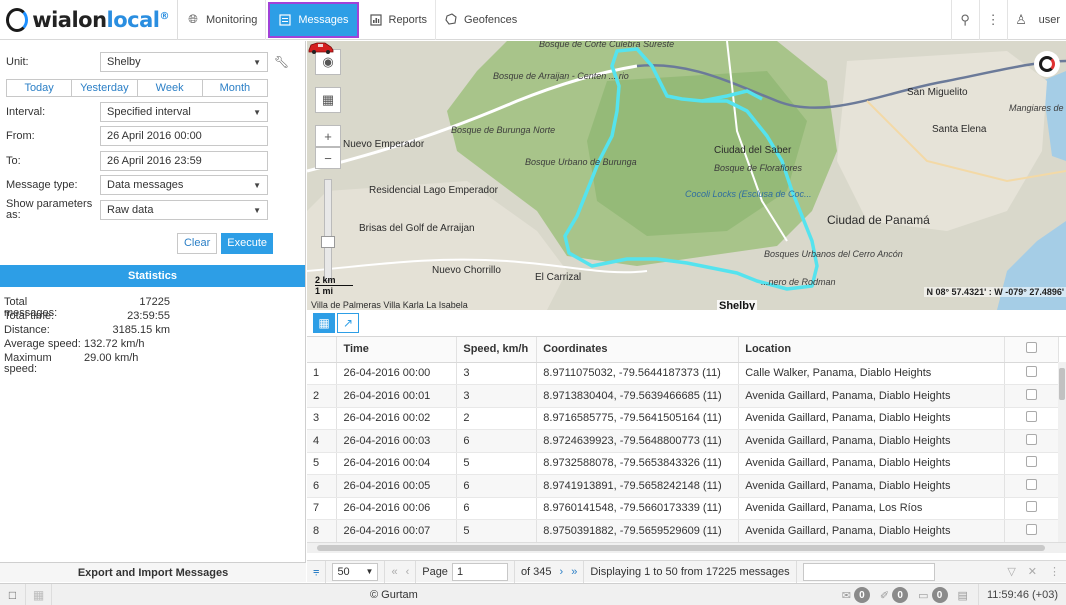  I want to click on cell-speed: 5, so click(497, 463).